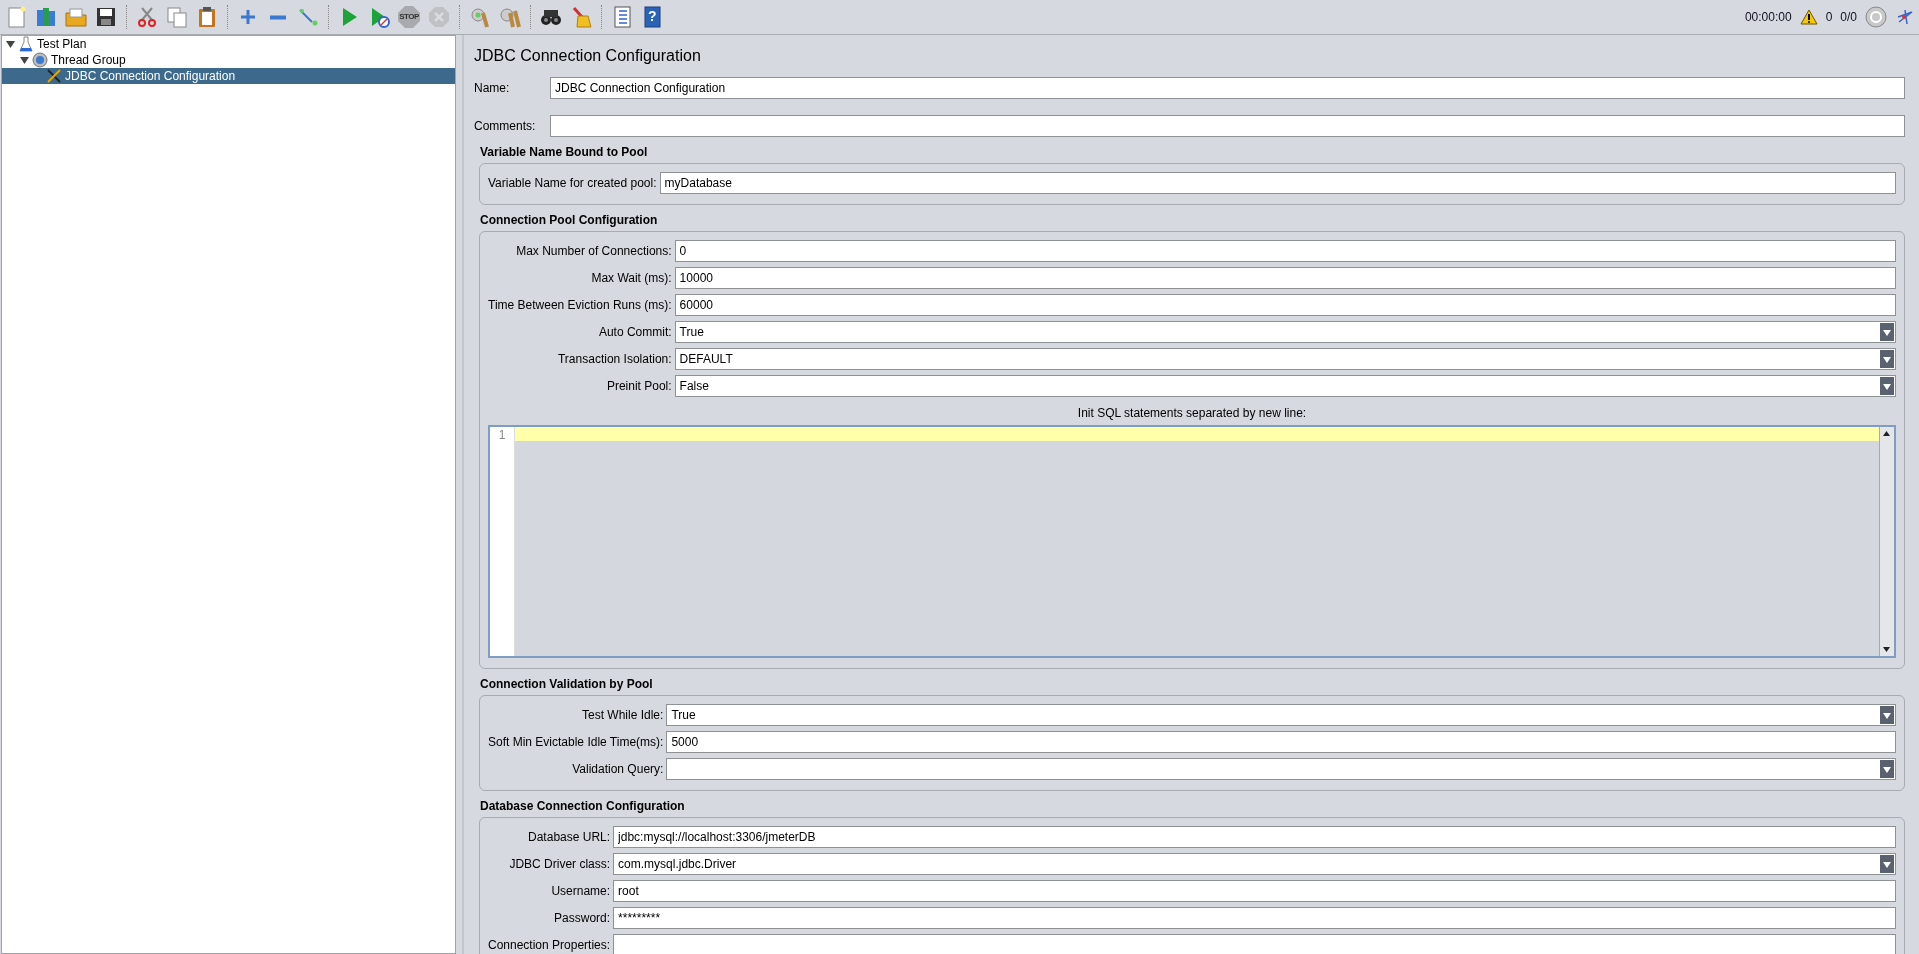  Describe the element at coordinates (1254, 891) in the screenshot. I see `input-field: root` at that location.